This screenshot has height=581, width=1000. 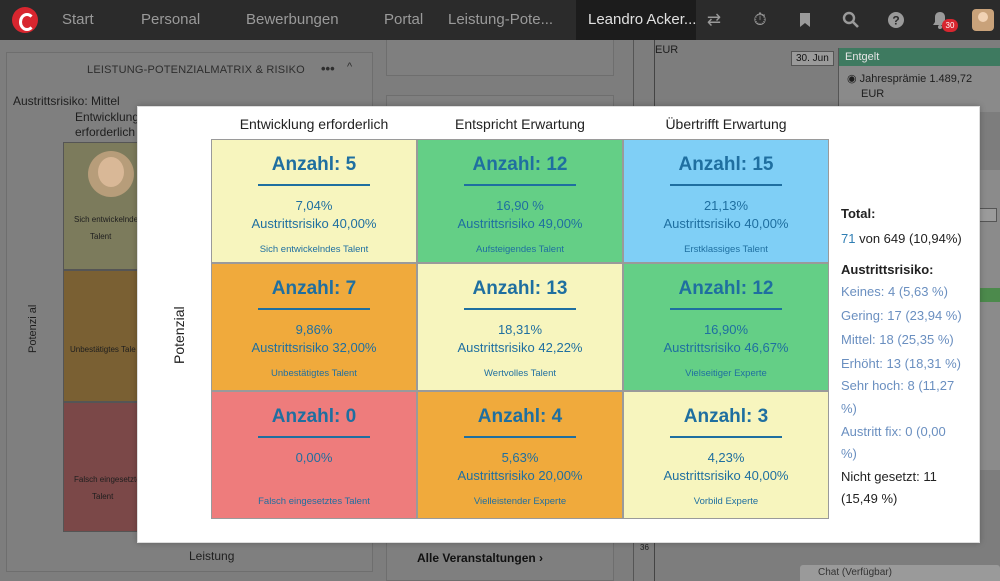 I want to click on column-header-development: Entwicklung erforderlich, so click(x=314, y=124).